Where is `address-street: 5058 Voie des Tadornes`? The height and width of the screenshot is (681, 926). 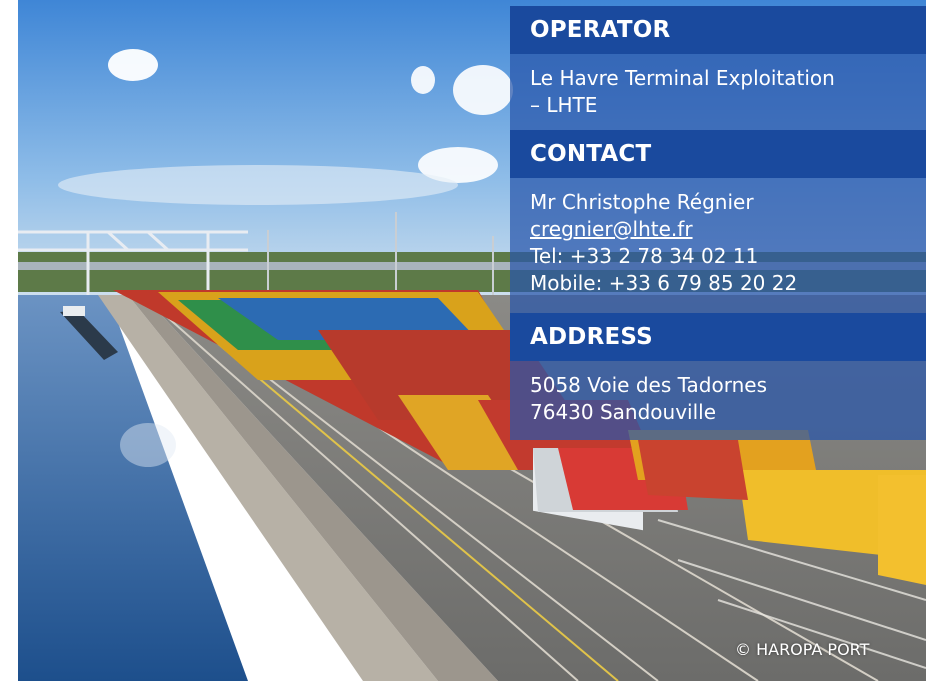
address-street: 5058 Voie des Tadornes is located at coordinates (648, 385).